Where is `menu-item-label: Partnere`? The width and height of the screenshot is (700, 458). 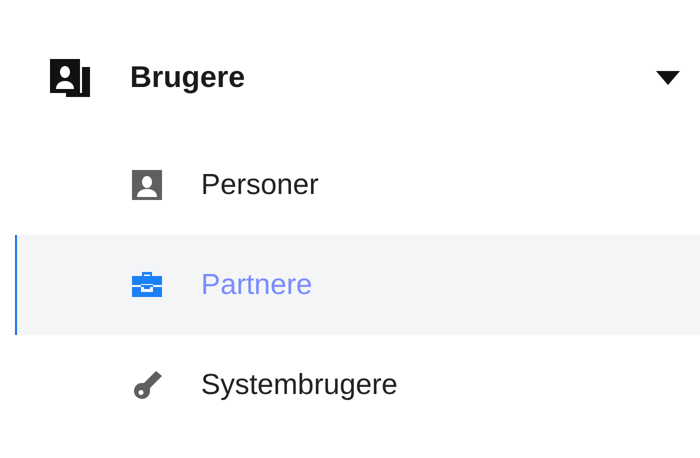
menu-item-label: Partnere is located at coordinates (256, 285).